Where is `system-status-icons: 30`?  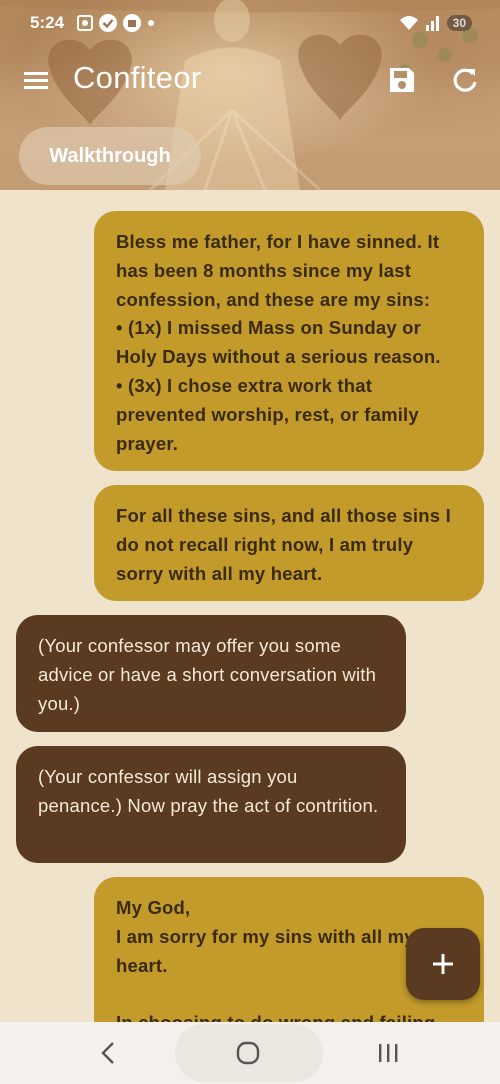 system-status-icons: 30 is located at coordinates (435, 23).